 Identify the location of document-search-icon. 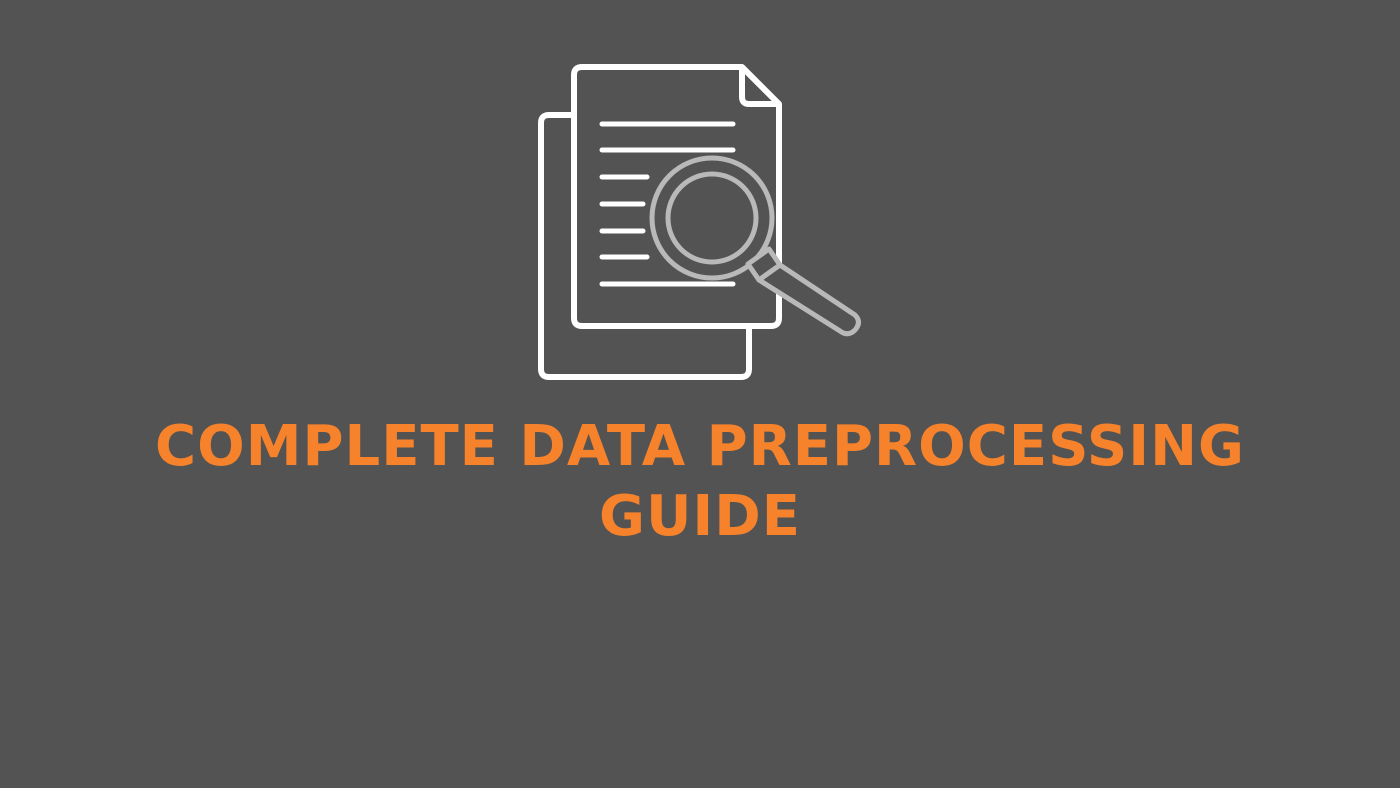
(699, 222).